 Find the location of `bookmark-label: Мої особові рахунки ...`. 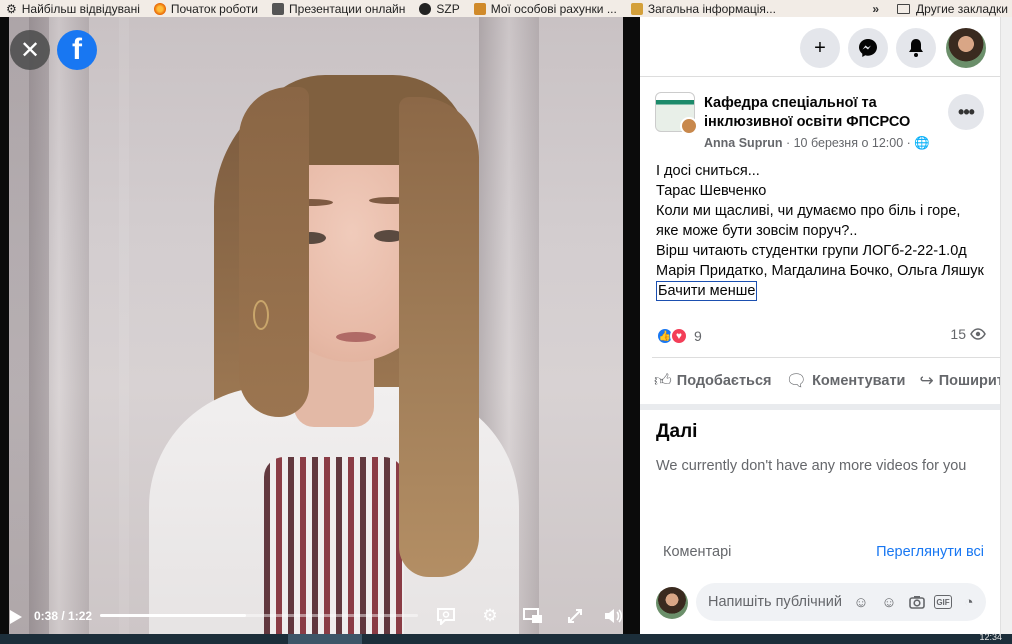

bookmark-label: Мої особові рахунки ... is located at coordinates (553, 8).